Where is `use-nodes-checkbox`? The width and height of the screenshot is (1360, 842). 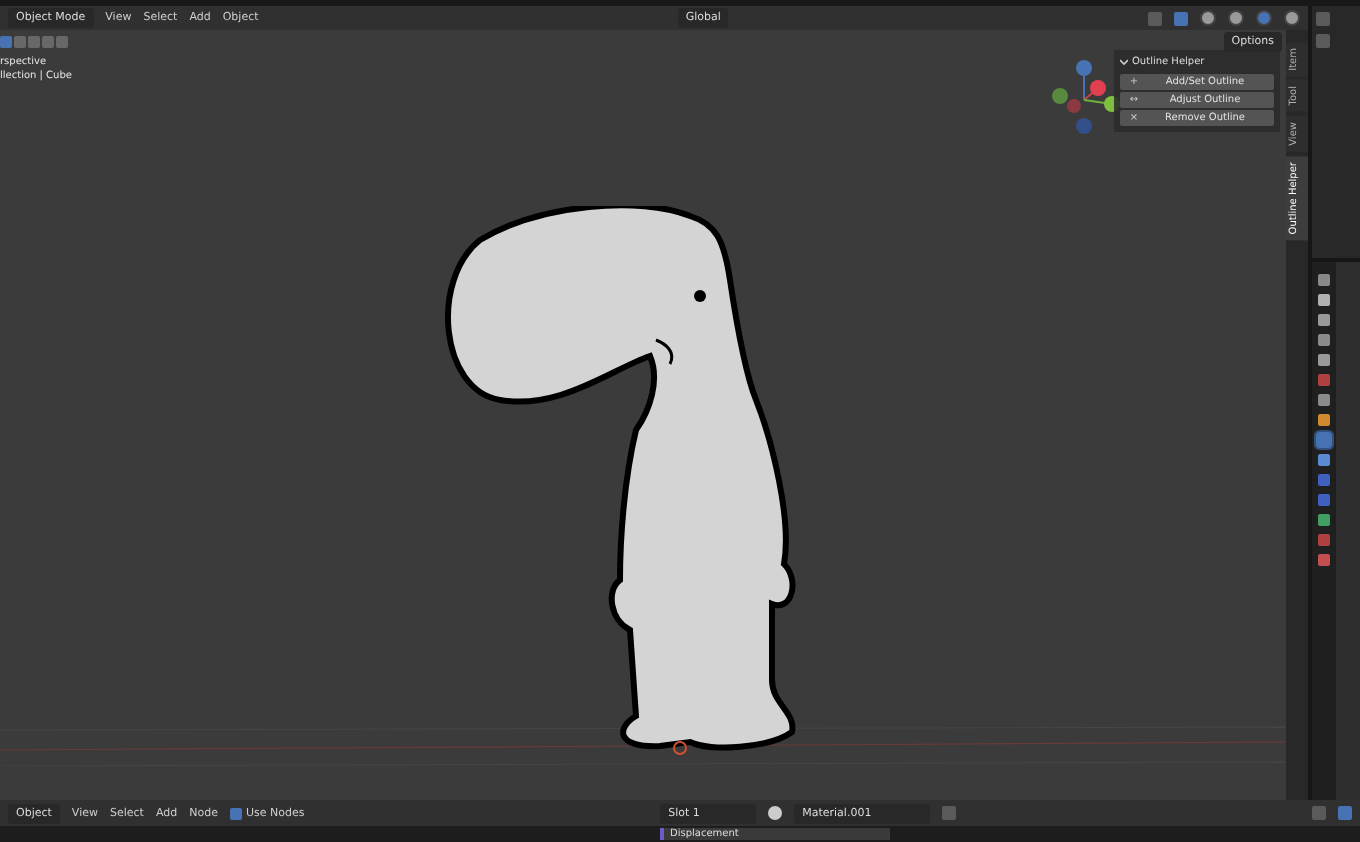
use-nodes-checkbox is located at coordinates (235, 813).